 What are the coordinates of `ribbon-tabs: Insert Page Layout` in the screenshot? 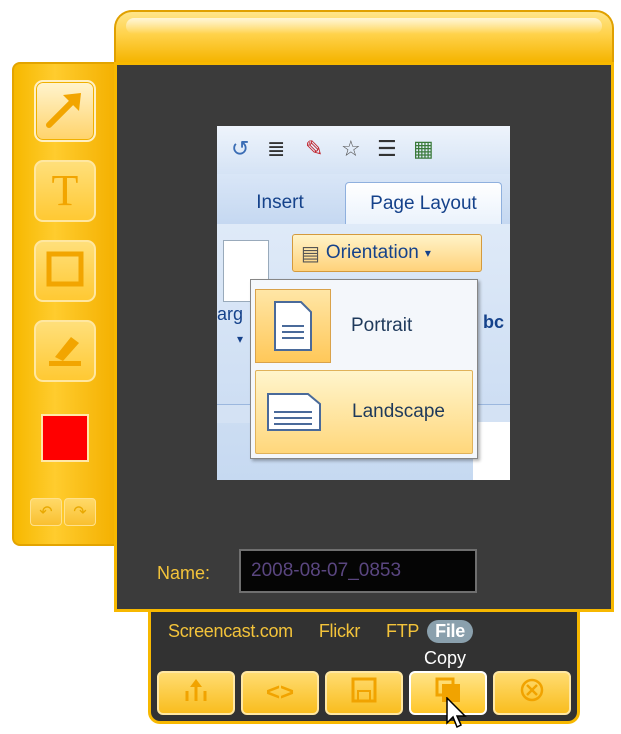 It's located at (363, 199).